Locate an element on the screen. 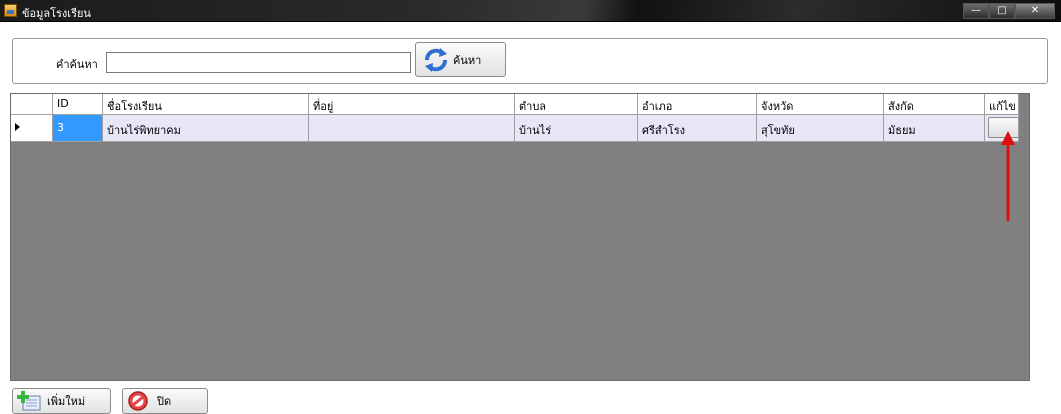  annotation-arrow-icon is located at coordinates (1008, 176).